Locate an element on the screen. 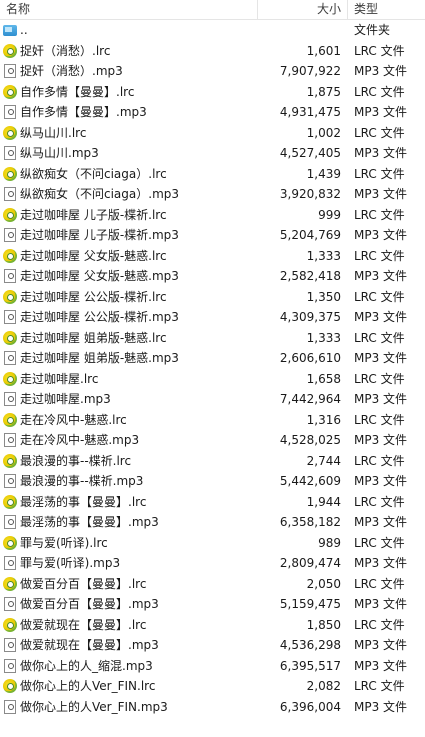  file-name: 做爱百分百【曼曼】.lrc is located at coordinates (83, 583).